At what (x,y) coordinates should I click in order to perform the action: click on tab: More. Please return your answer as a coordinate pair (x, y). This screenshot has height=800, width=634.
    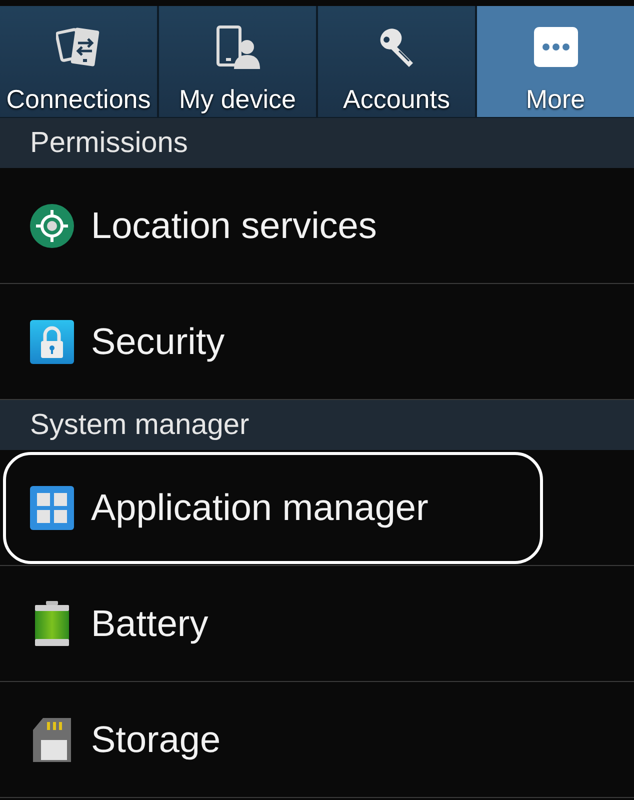
    Looking at the image, I should click on (555, 61).